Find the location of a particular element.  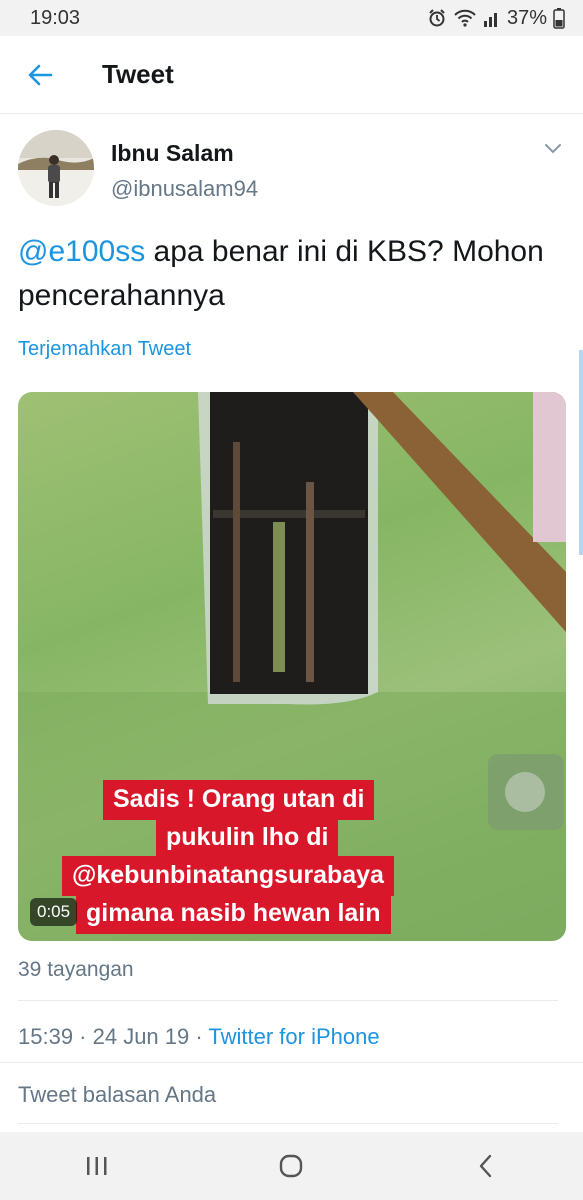

recent-apps-icon is located at coordinates (97, 1166).